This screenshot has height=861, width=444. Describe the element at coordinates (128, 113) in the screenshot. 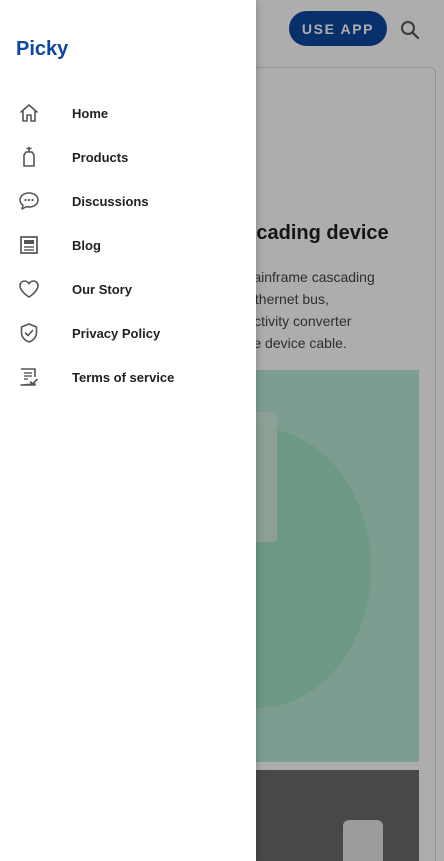

I see `drawer-item-home: Home` at that location.